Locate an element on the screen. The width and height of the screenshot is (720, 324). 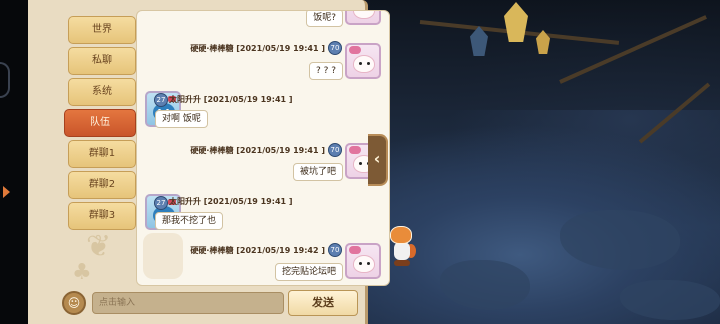
fox-feet is located at coordinates (402, 263).